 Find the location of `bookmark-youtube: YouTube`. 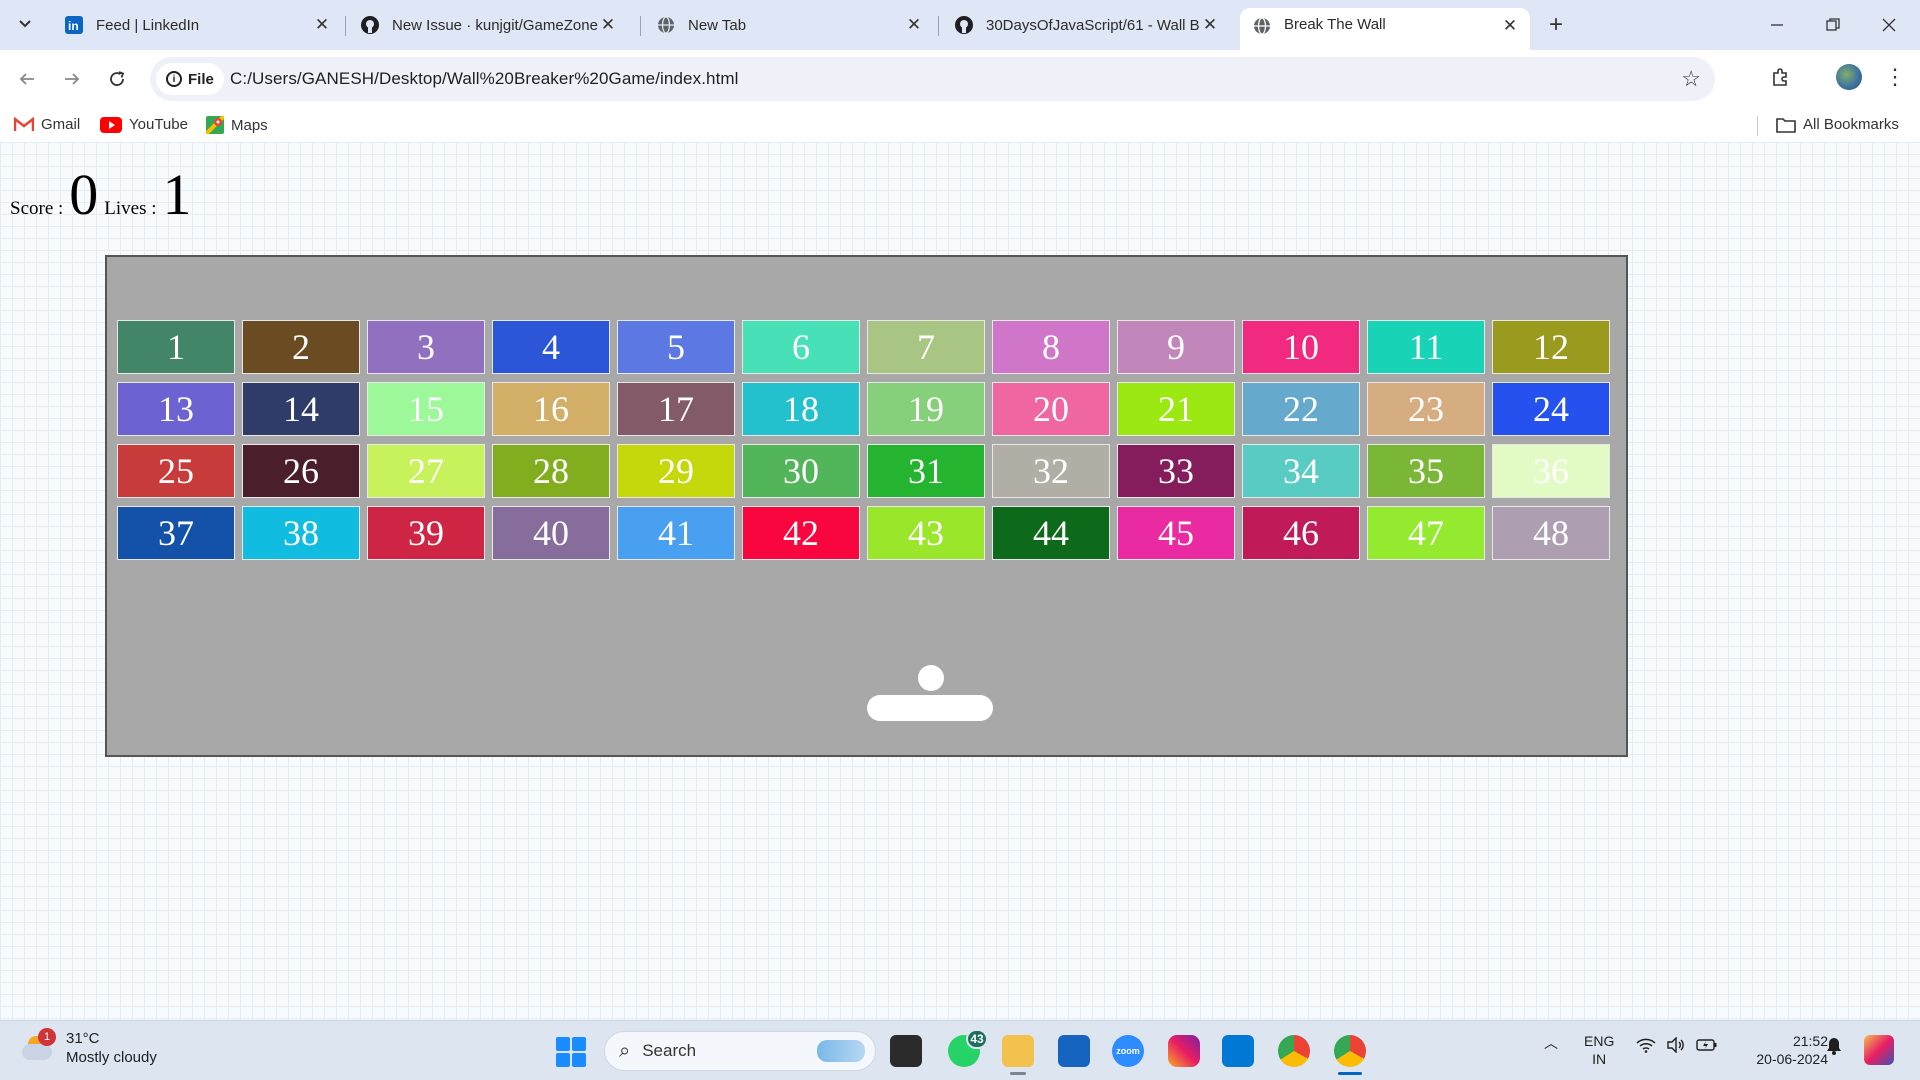

bookmark-youtube: YouTube is located at coordinates (144, 124).